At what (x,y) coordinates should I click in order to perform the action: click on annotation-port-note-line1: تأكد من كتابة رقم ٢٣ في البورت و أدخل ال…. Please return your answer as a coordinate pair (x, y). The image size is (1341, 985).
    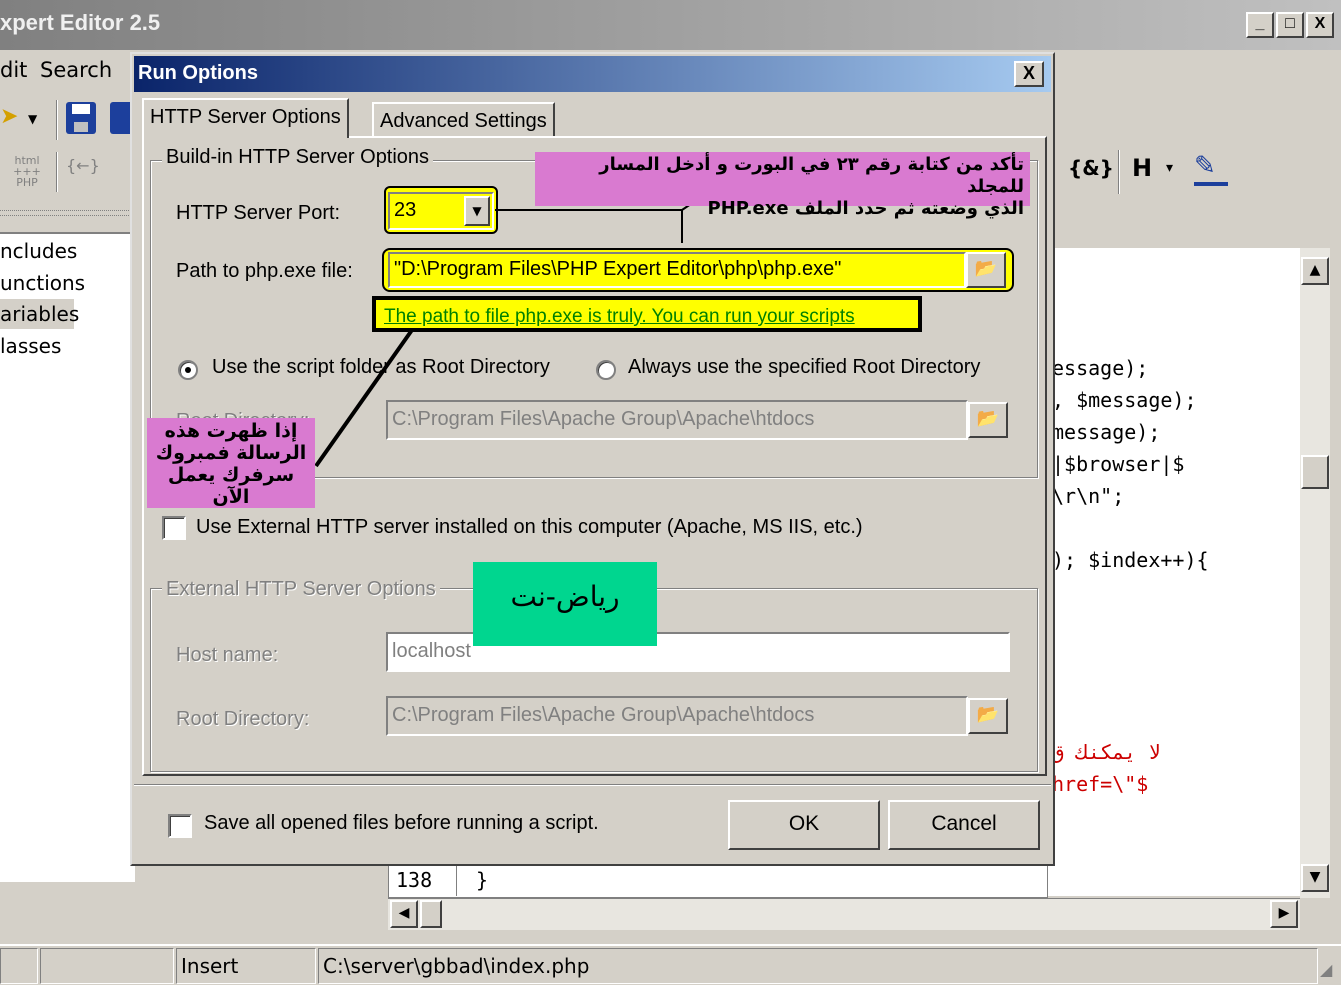
    Looking at the image, I should click on (811, 175).